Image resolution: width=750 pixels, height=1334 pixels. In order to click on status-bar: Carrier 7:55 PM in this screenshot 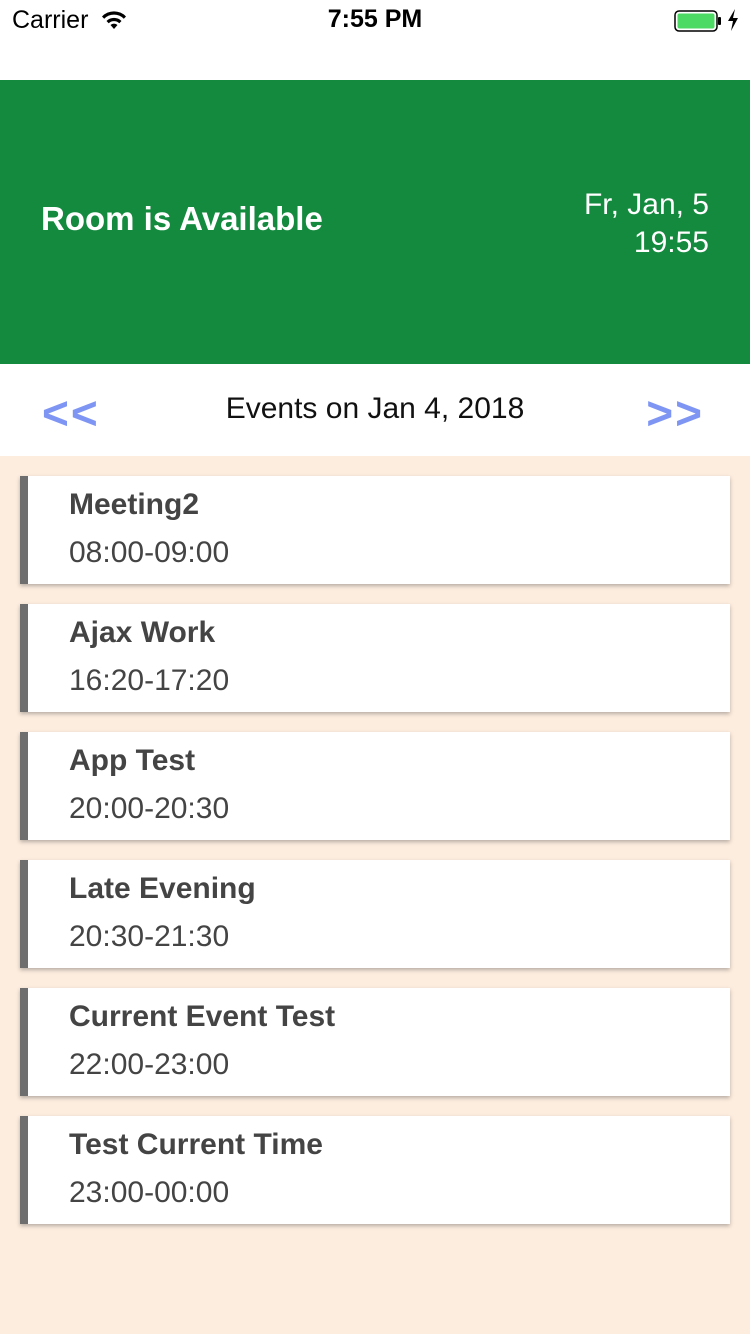, I will do `click(375, 40)`.